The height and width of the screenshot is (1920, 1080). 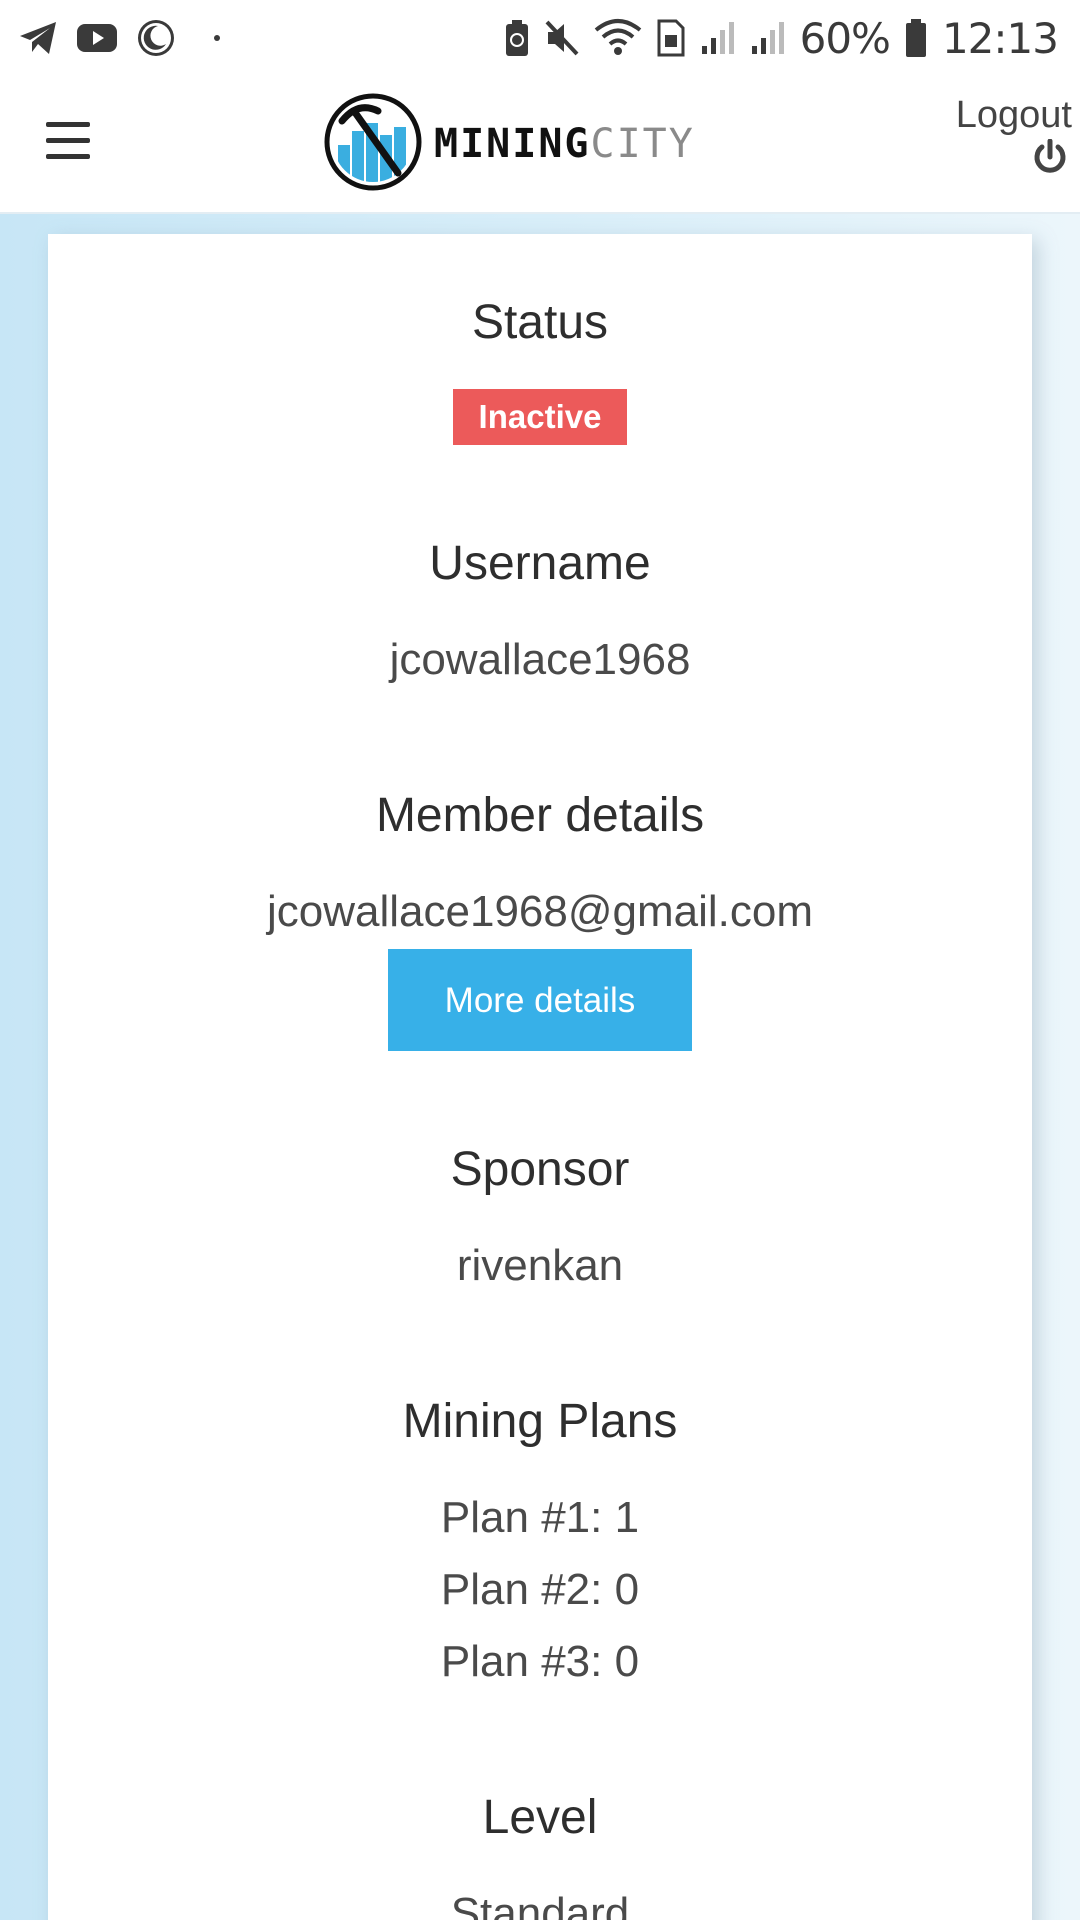 What do you see at coordinates (119, 38) in the screenshot?
I see `status-bar-notifications` at bounding box center [119, 38].